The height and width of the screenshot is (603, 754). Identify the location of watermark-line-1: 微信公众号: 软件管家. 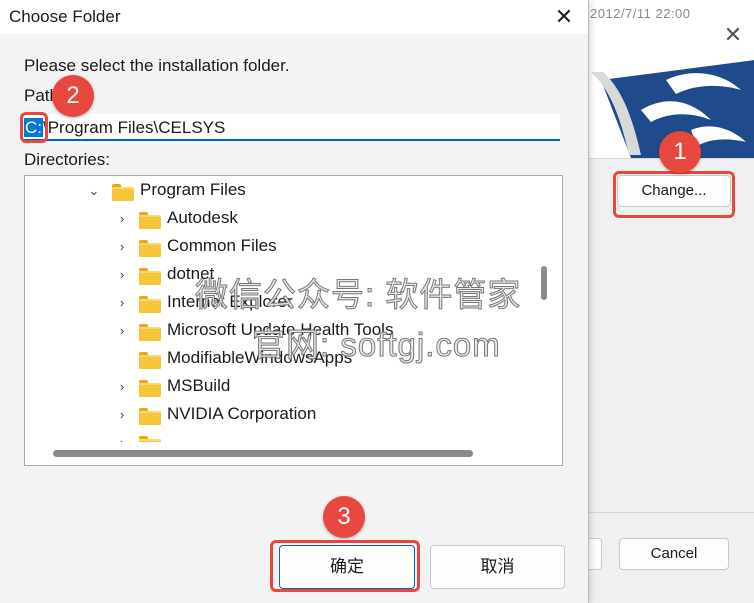
(358, 295).